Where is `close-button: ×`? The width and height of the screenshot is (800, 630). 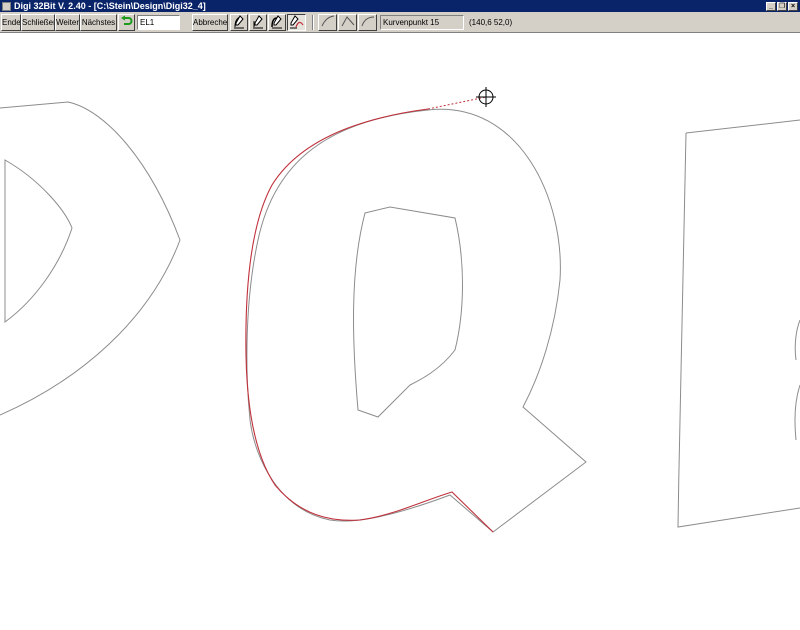 close-button: × is located at coordinates (793, 6).